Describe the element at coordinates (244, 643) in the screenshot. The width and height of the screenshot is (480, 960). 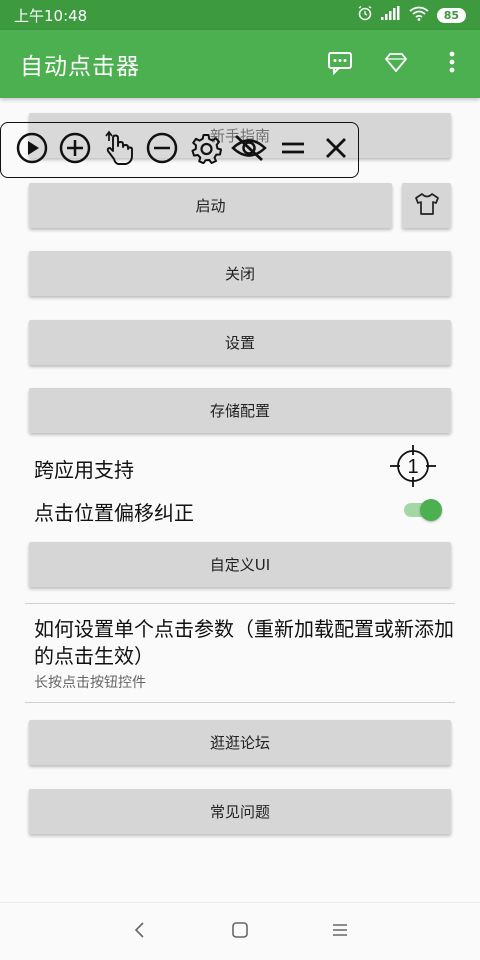
I see `help-title: 如何设置单个点击参数（重新加载配置或新添加的点击生效）` at that location.